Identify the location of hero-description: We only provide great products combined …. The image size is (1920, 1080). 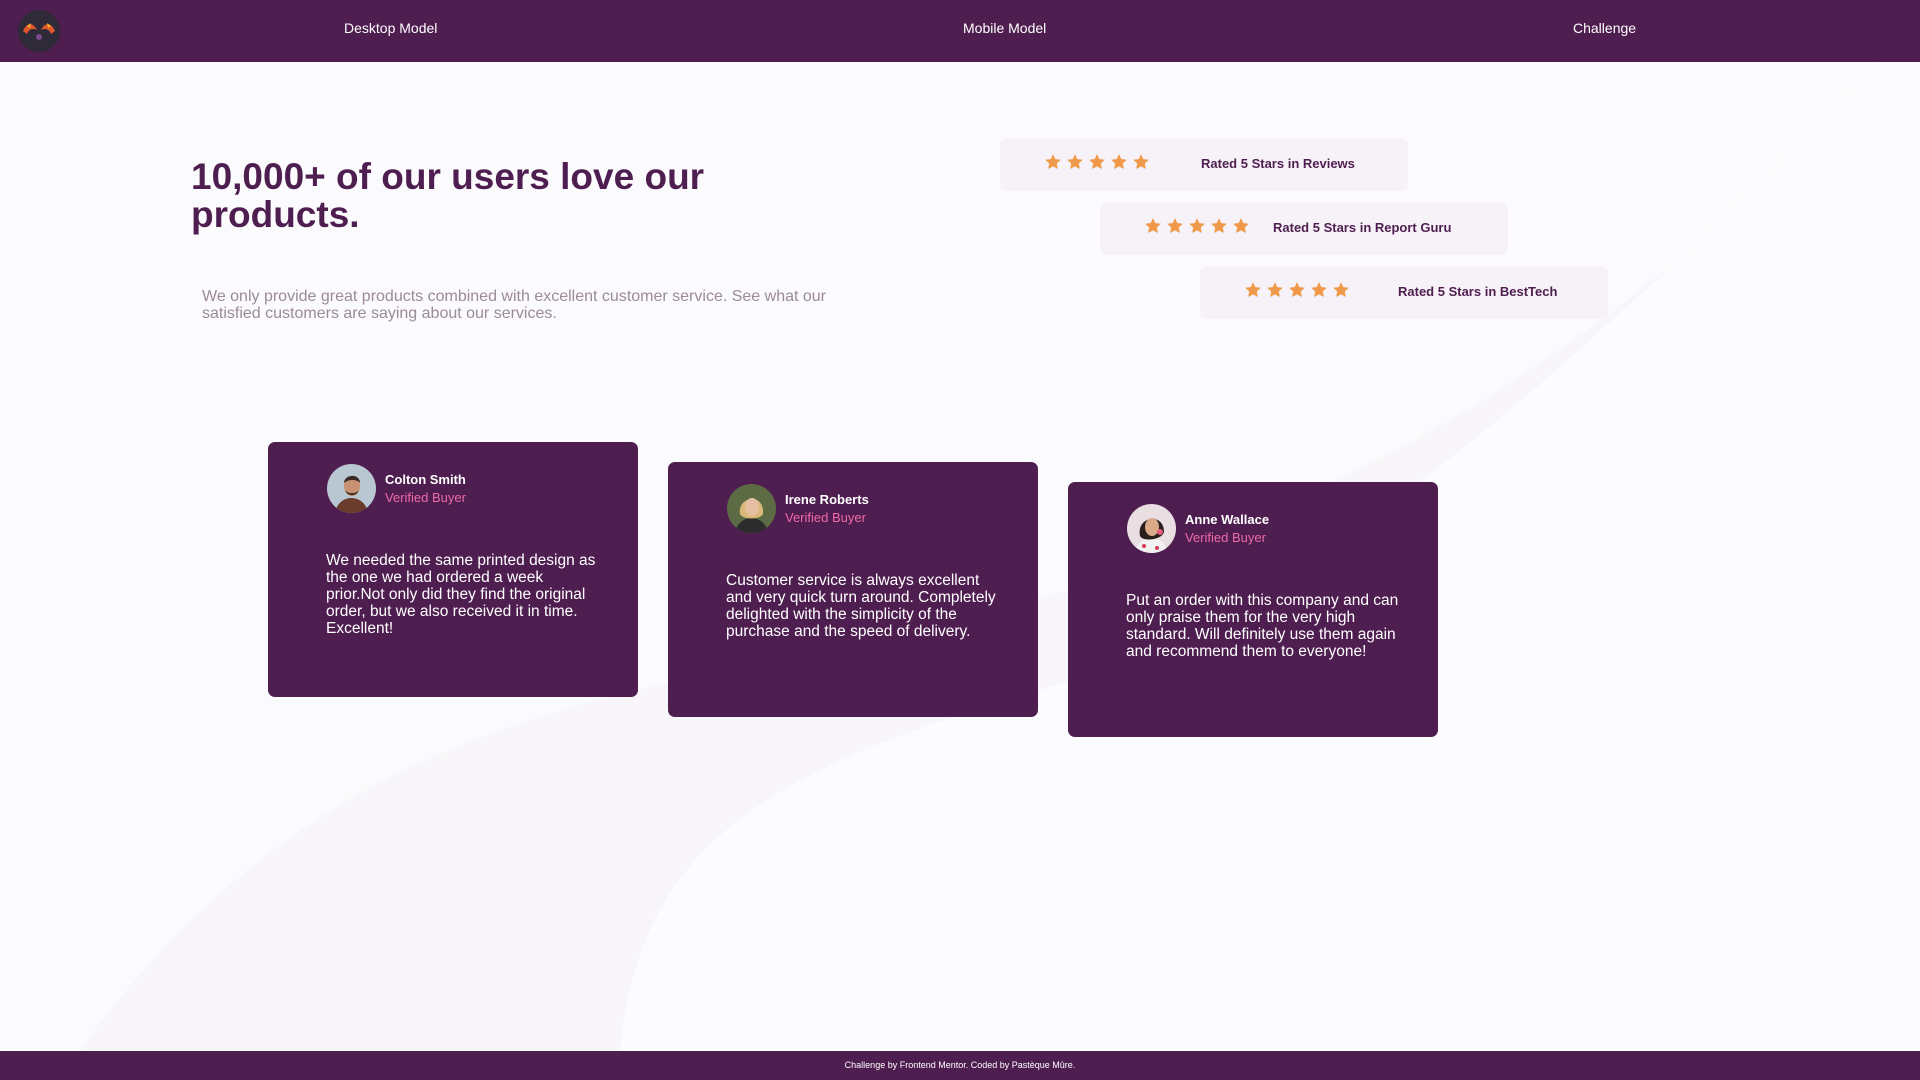
(514, 305).